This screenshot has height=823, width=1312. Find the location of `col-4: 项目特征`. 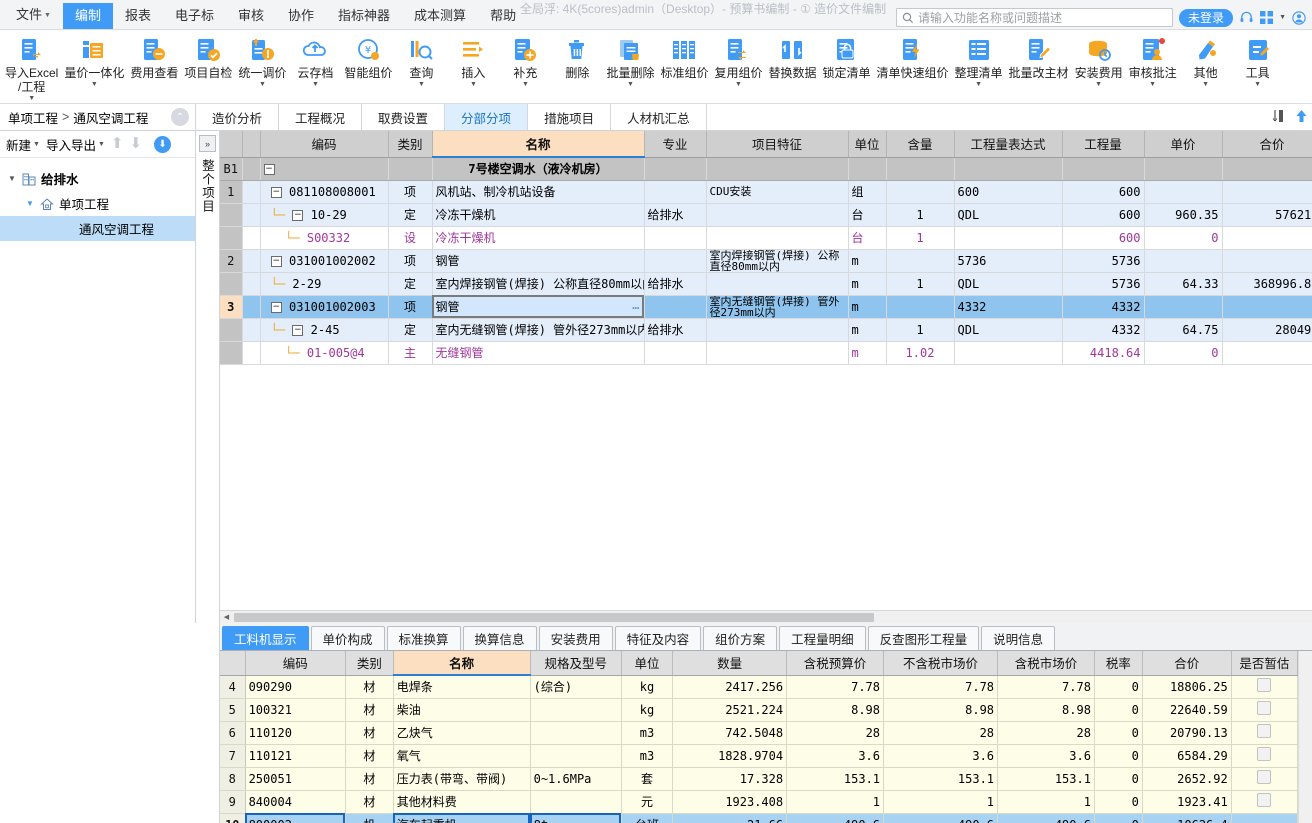

col-4: 项目特征 is located at coordinates (777, 144).